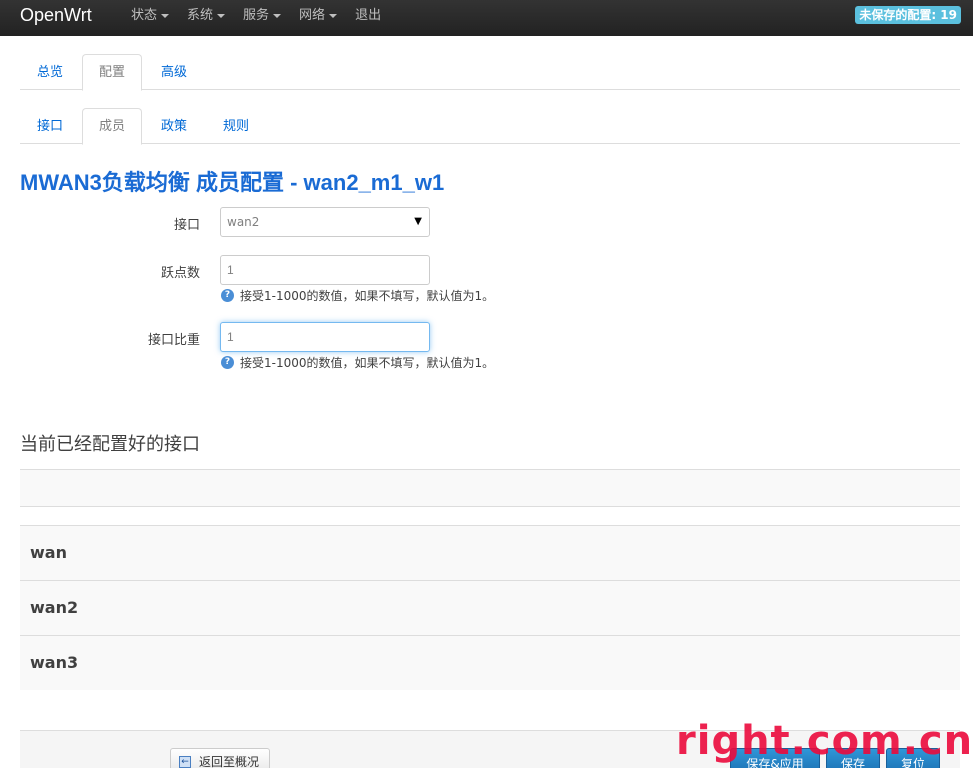 Image resolution: width=973 pixels, height=768 pixels. What do you see at coordinates (56, 15) in the screenshot?
I see `brand-logo: OpenWrt` at bounding box center [56, 15].